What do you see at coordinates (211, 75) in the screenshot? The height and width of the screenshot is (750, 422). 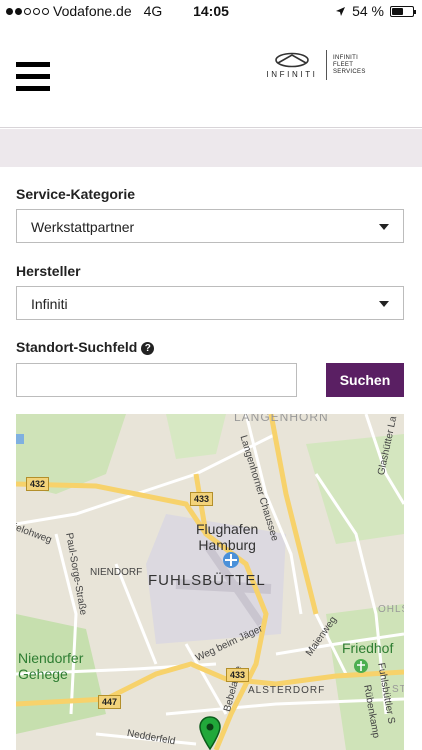 I see `app-header: INFINITI INFINITI FLEET SERVICES` at bounding box center [211, 75].